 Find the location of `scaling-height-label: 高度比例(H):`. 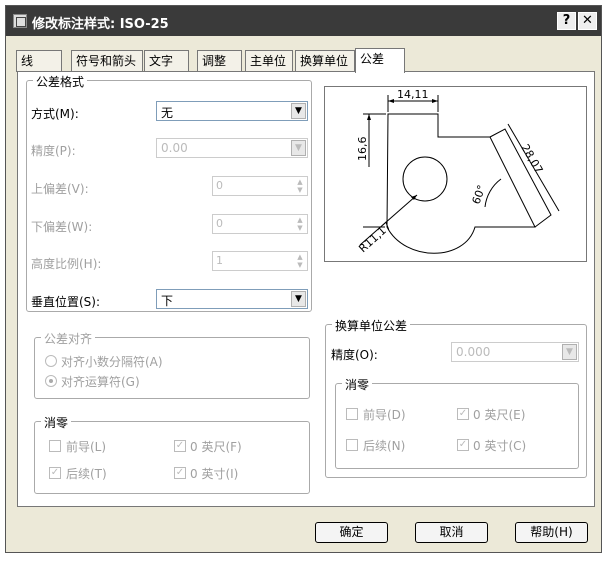

scaling-height-label: 高度比例(H): is located at coordinates (66, 264).